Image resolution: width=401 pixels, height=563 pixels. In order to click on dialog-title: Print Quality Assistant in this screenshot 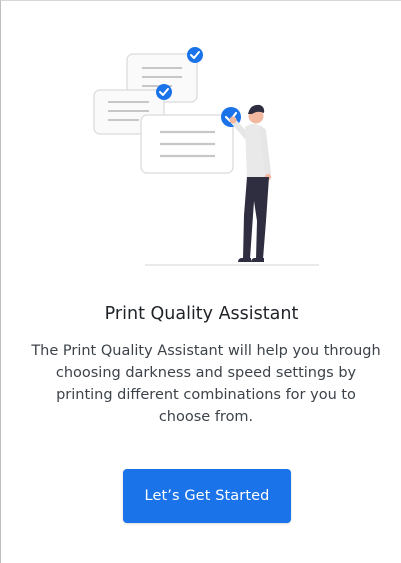, I will do `click(201, 314)`.